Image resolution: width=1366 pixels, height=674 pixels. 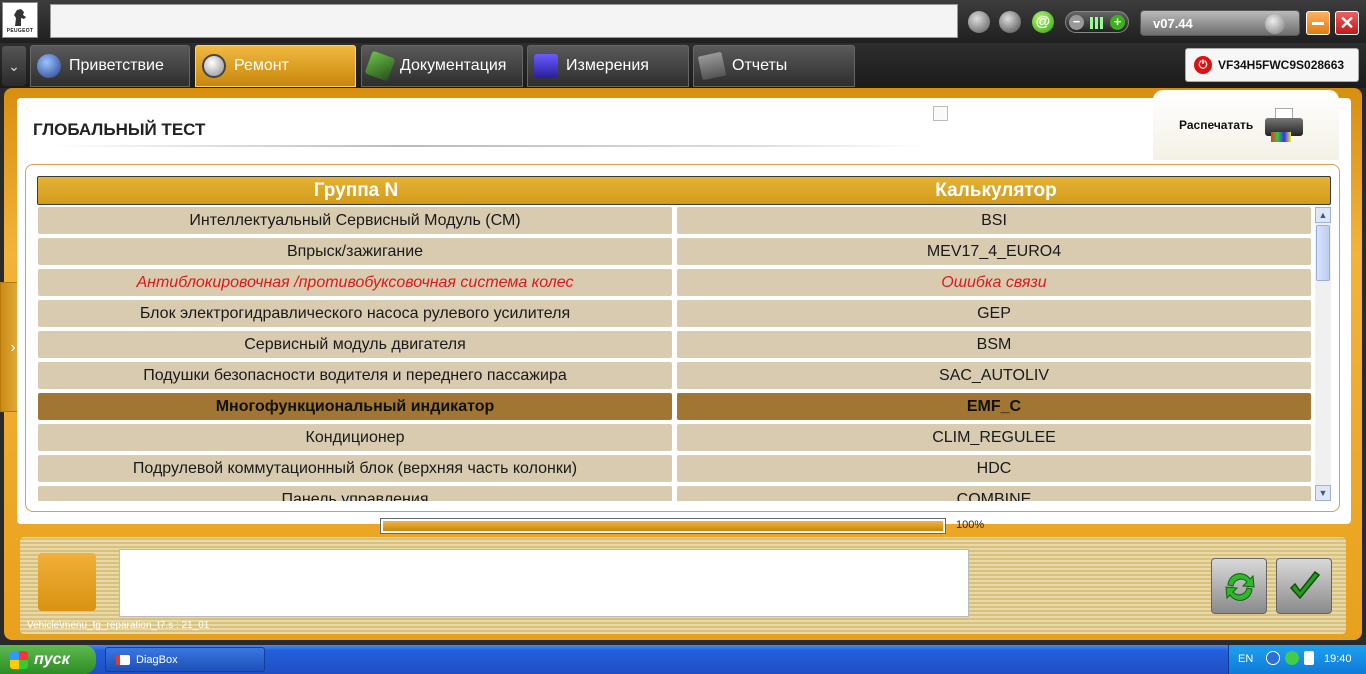 I want to click on lion-icon, so click(x=20, y=17).